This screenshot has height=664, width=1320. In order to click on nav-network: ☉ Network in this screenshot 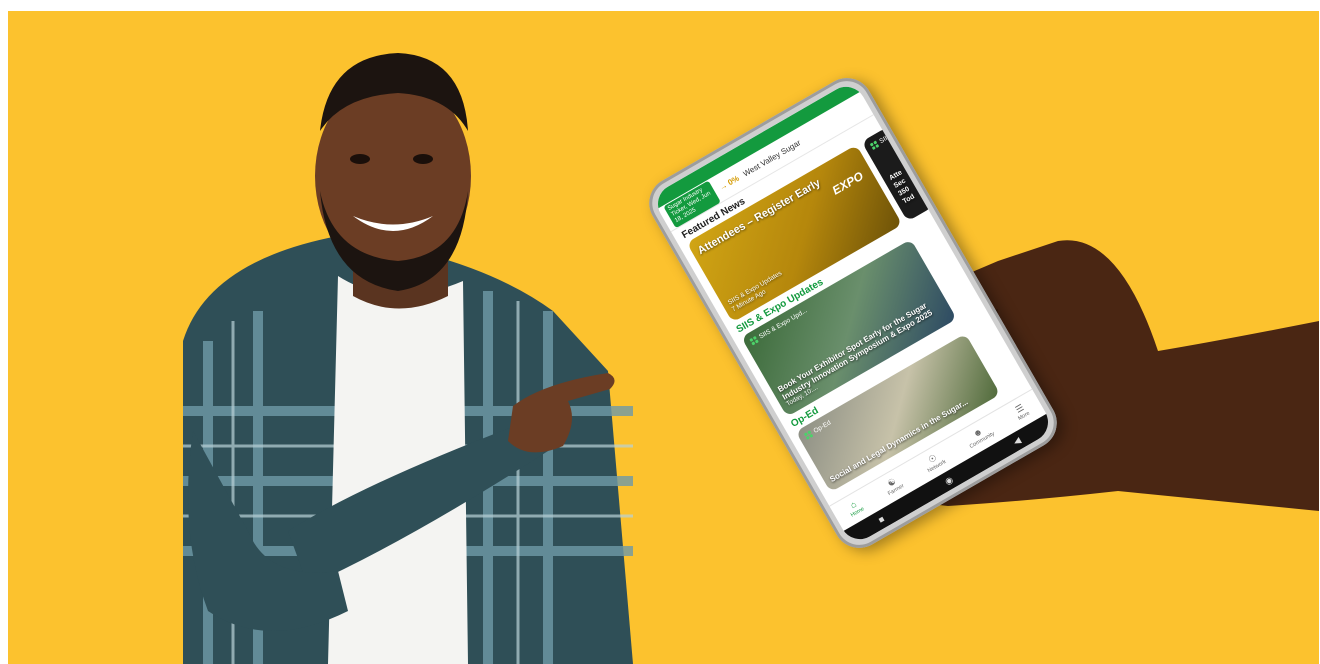, I will do `click(935, 462)`.